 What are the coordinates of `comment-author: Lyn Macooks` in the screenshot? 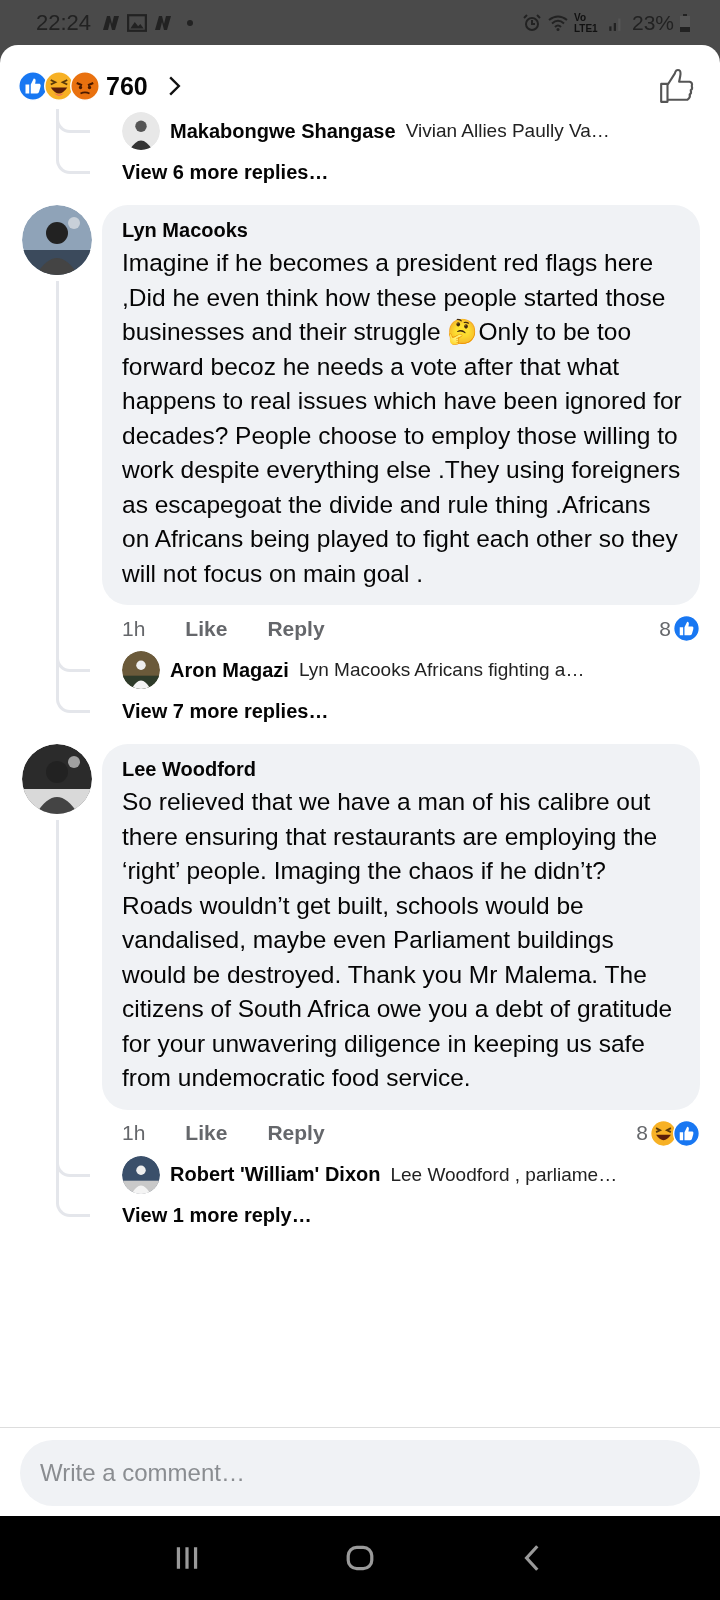 It's located at (402, 230).